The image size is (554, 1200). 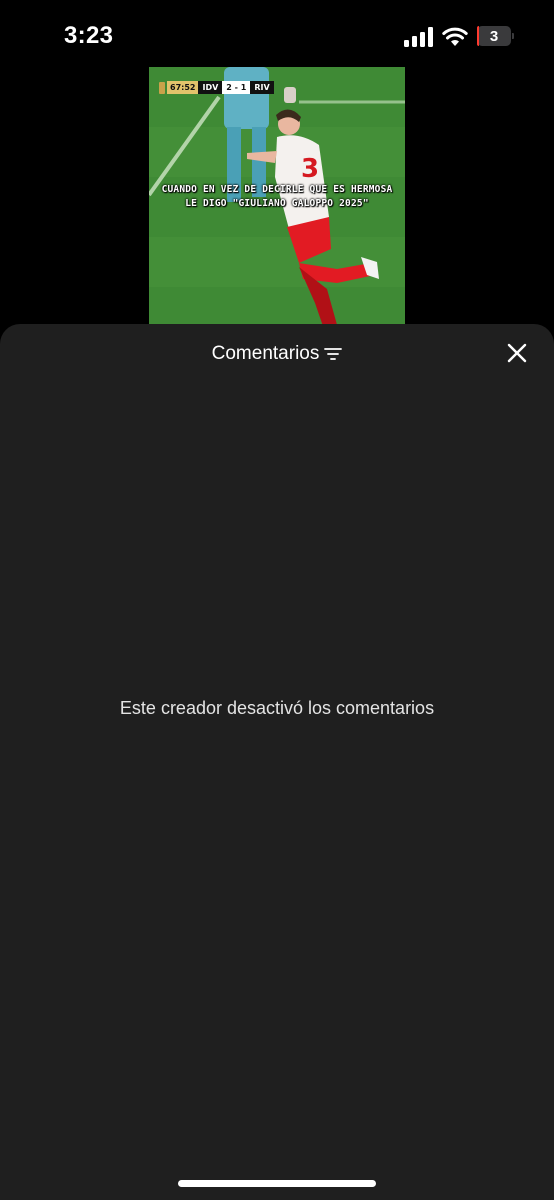 I want to click on comments-title: Comentarios, so click(x=265, y=353).